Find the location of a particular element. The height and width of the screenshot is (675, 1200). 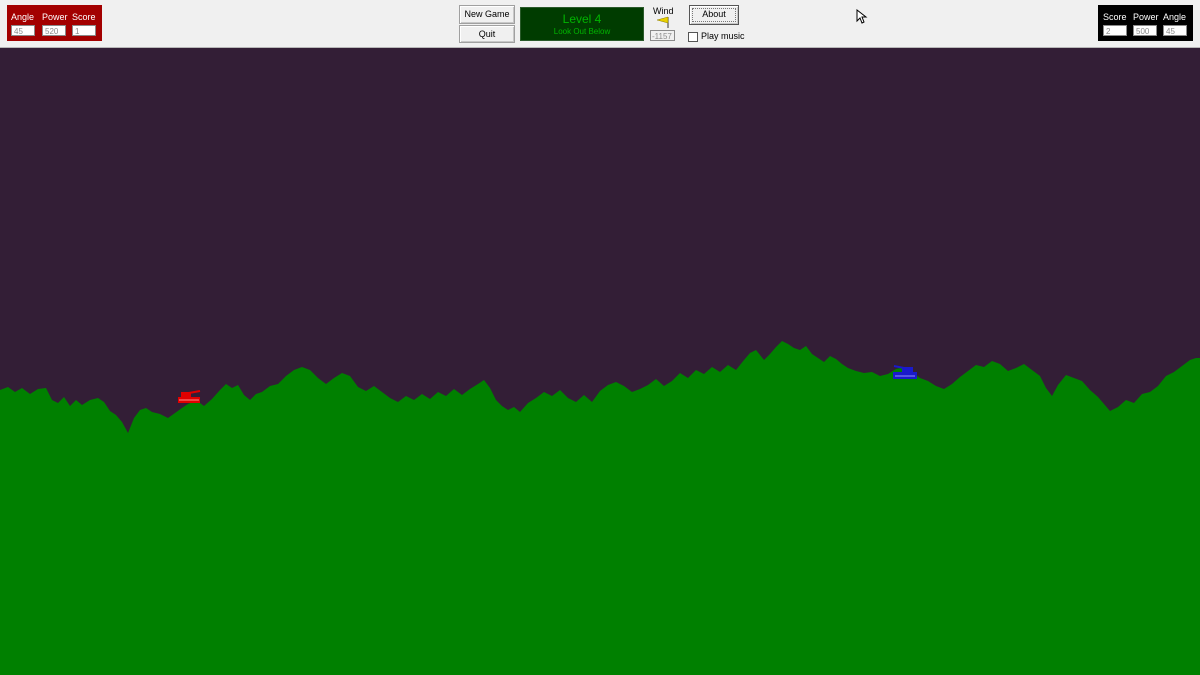

wind-value-field: -1157 is located at coordinates (662, 35).